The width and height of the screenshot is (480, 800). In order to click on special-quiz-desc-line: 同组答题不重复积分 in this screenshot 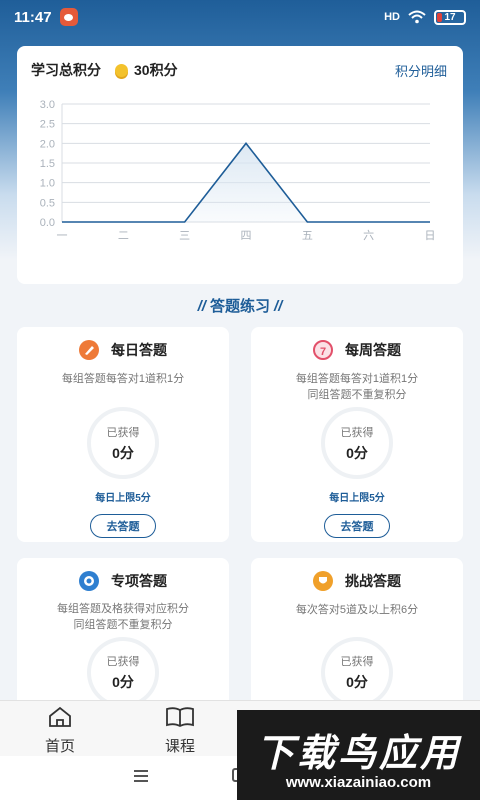, I will do `click(123, 625)`.